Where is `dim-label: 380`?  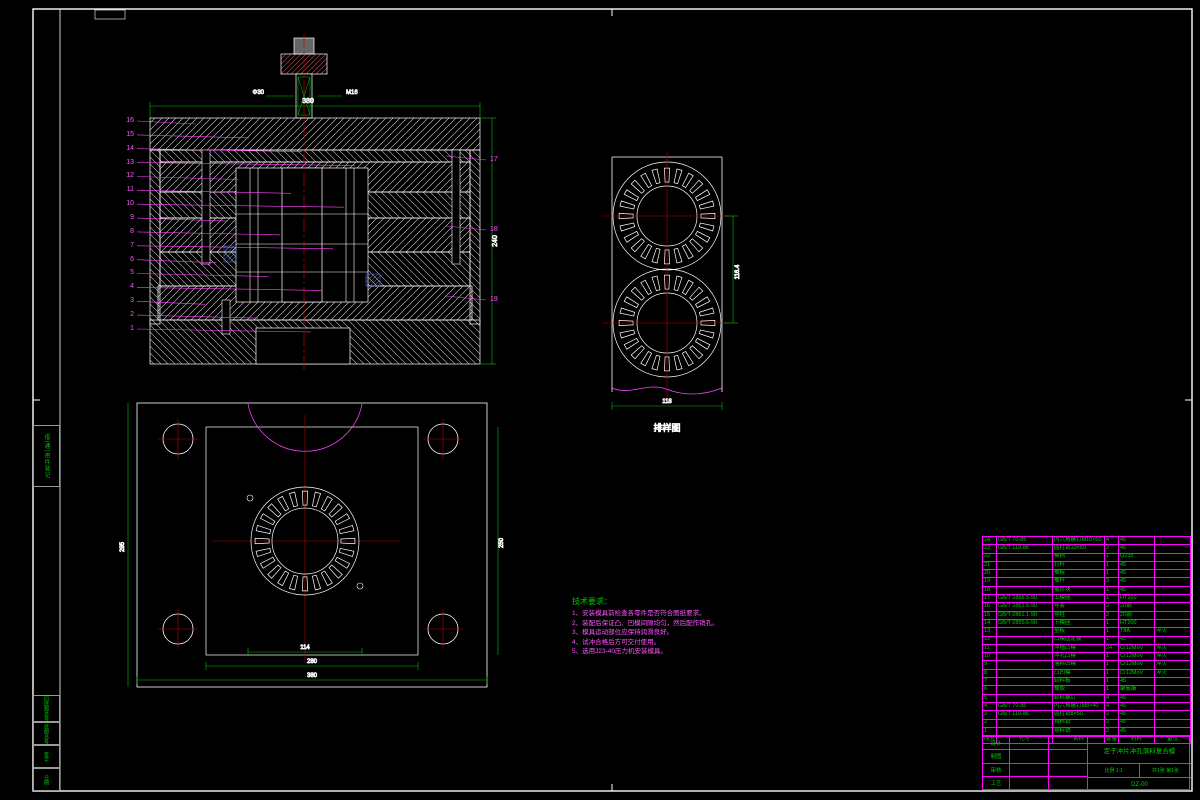
dim-label: 380 is located at coordinates (308, 101).